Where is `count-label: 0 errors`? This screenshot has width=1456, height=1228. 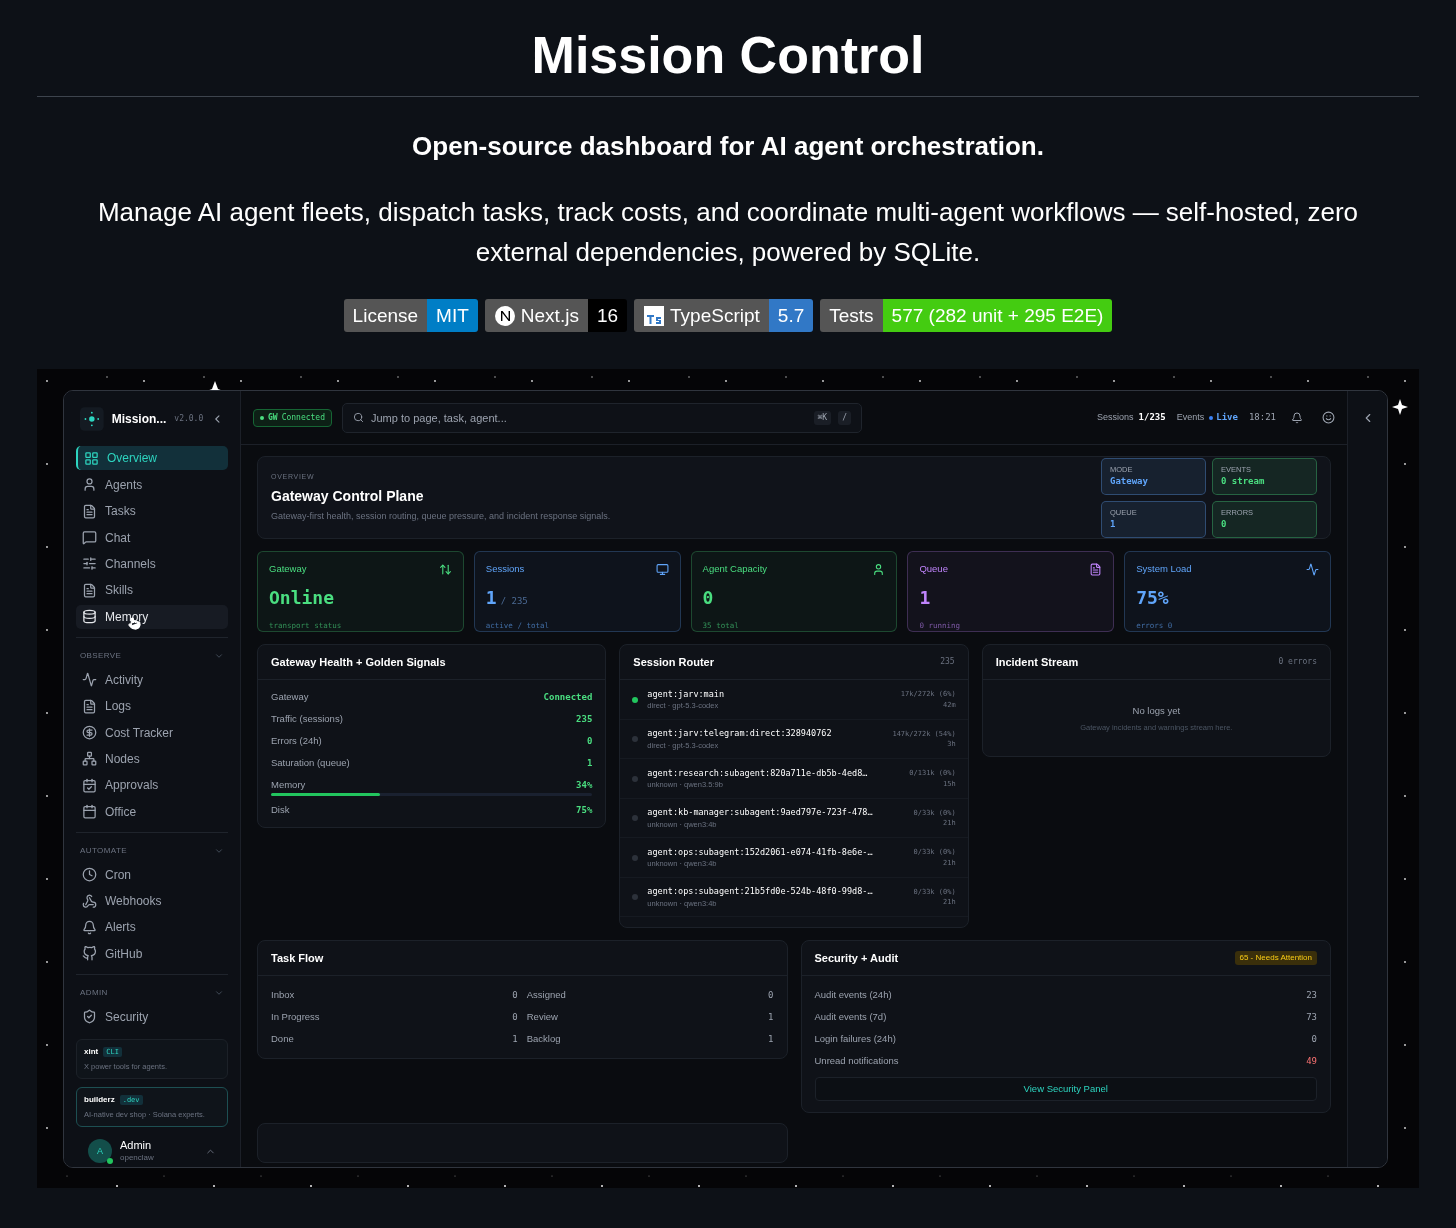 count-label: 0 errors is located at coordinates (1297, 662).